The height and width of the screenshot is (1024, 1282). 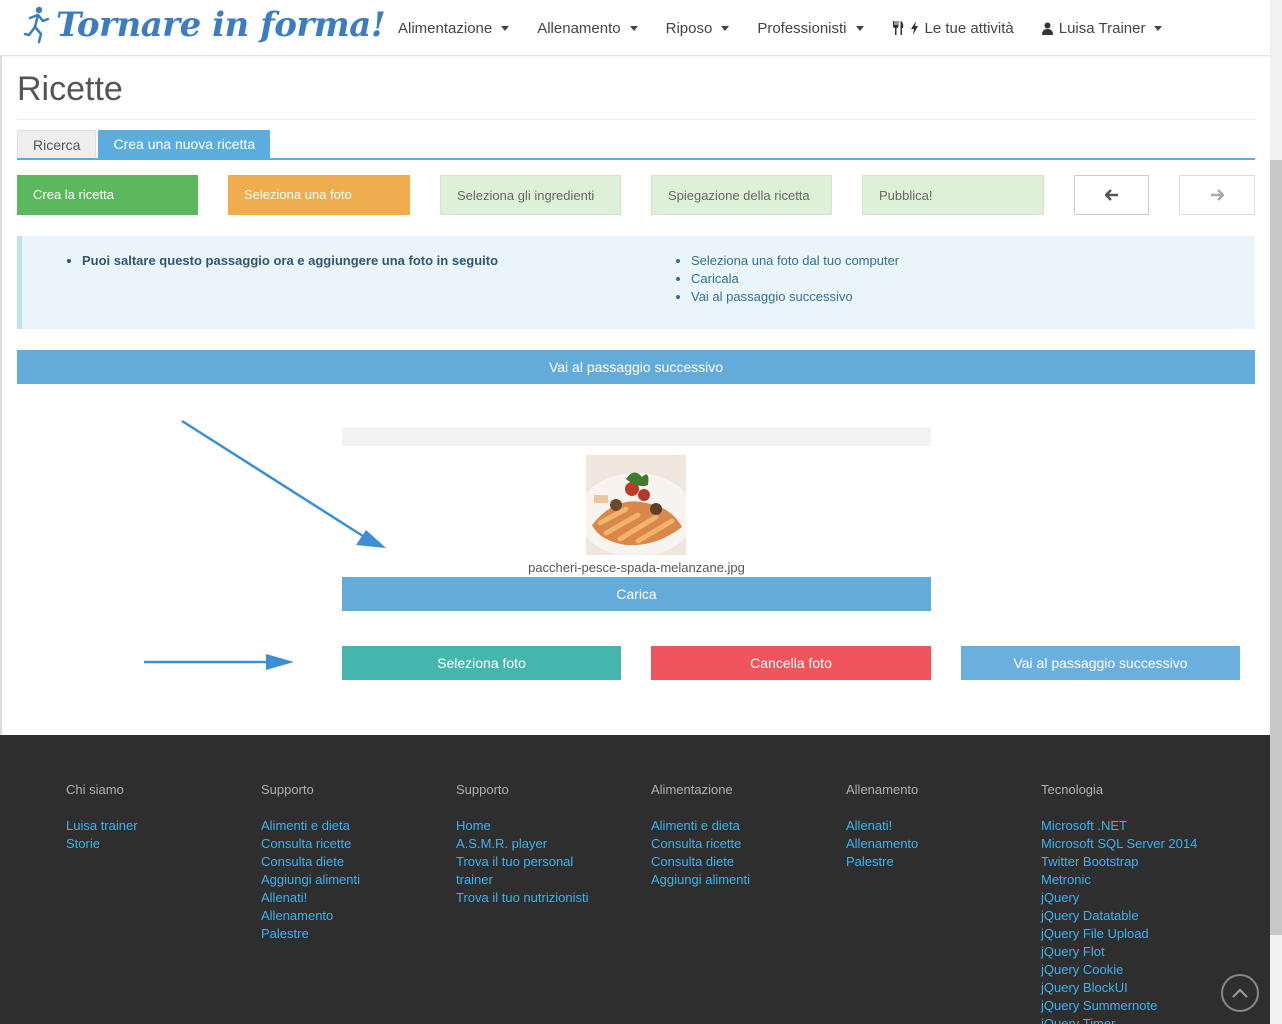 What do you see at coordinates (741, 195) in the screenshot?
I see `step-spiegazione: Spiegazione della ricetta` at bounding box center [741, 195].